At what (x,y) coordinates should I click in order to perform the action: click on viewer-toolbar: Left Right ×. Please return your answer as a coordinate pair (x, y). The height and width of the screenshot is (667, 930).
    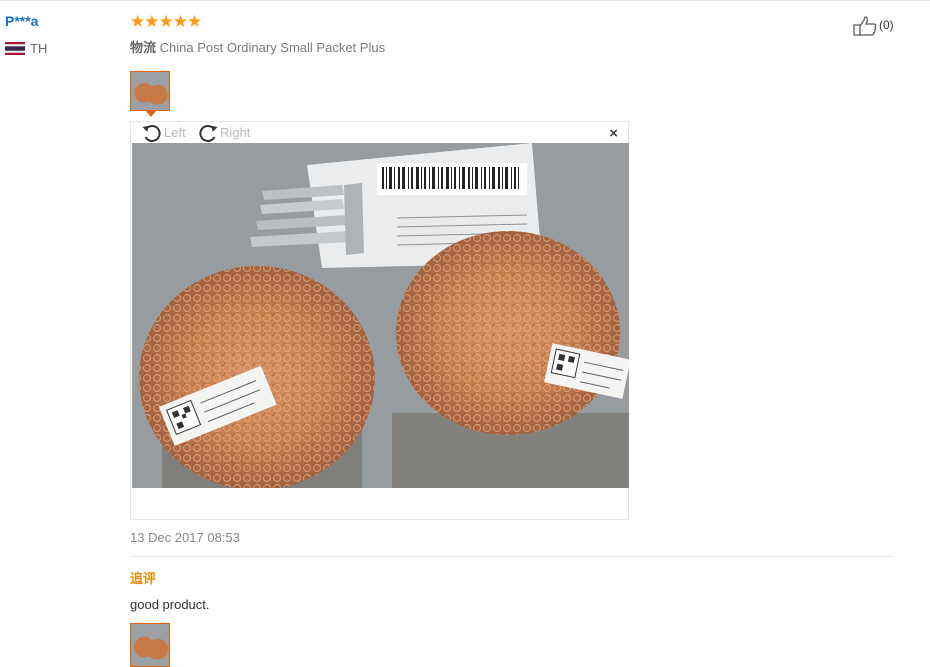
    Looking at the image, I should click on (379, 132).